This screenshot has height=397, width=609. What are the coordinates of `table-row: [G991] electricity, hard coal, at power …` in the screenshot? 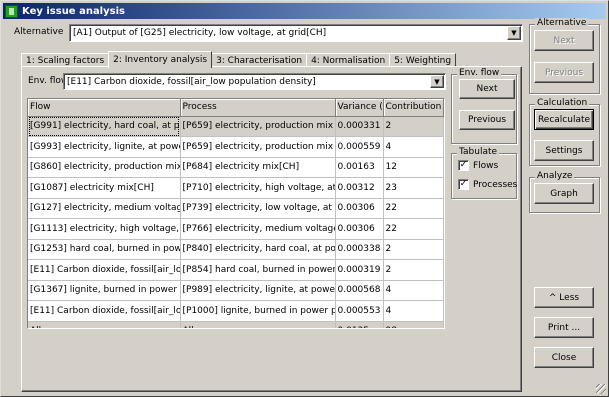 It's located at (236, 126).